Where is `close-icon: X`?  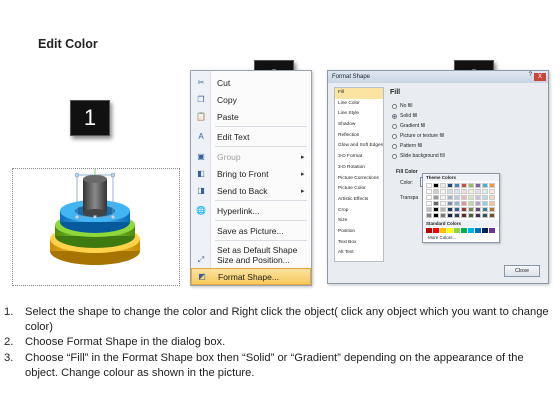 close-icon: X is located at coordinates (540, 77).